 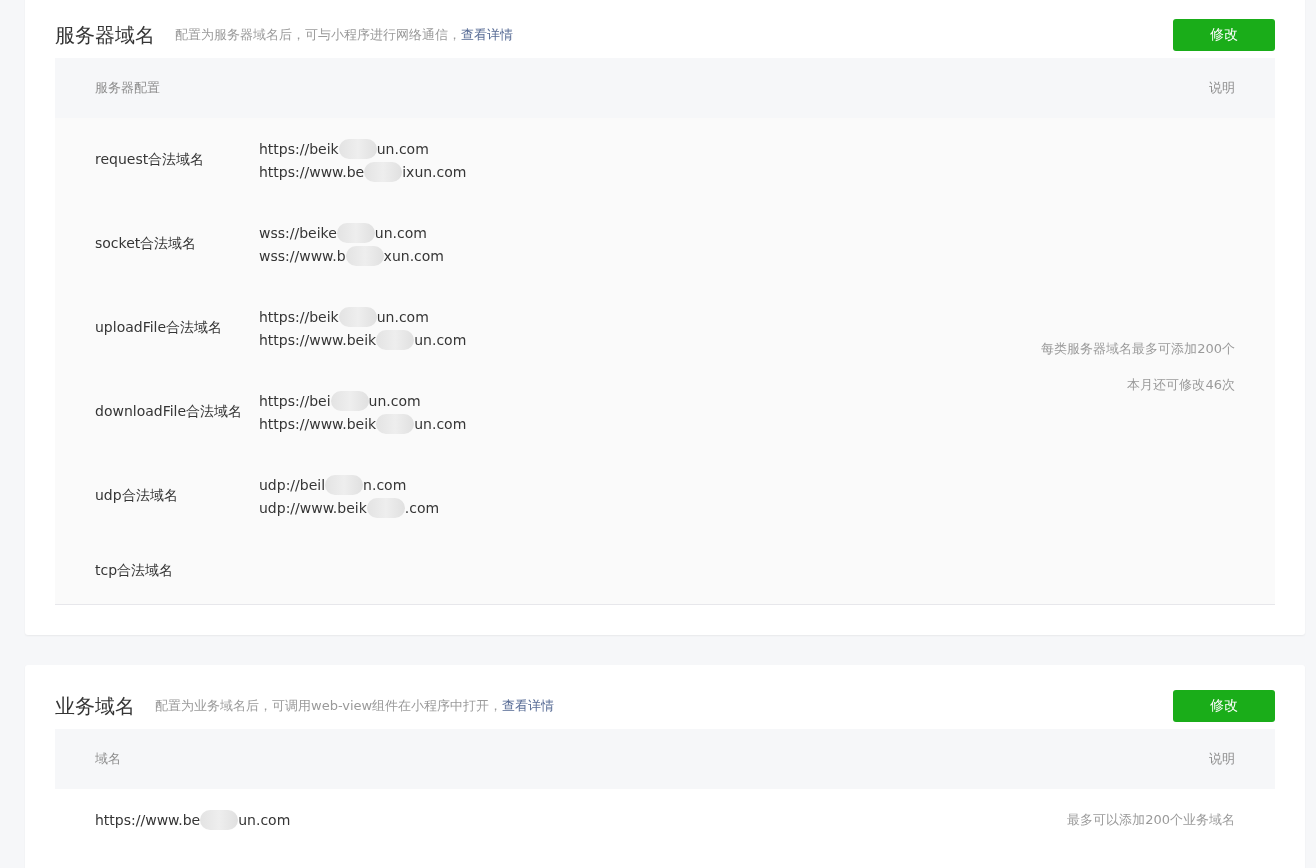 What do you see at coordinates (1151, 820) in the screenshot?
I see `limit-note: 最多可以添加200个业务域名` at bounding box center [1151, 820].